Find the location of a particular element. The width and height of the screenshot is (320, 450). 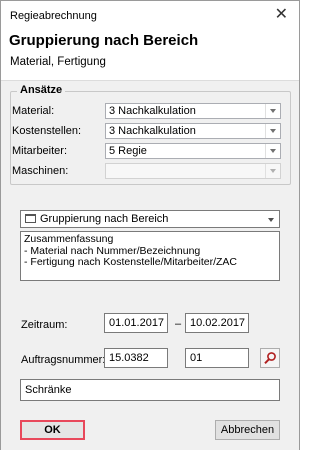

kostenstellen-value: 3 Nachkalkulation is located at coordinates (152, 131).